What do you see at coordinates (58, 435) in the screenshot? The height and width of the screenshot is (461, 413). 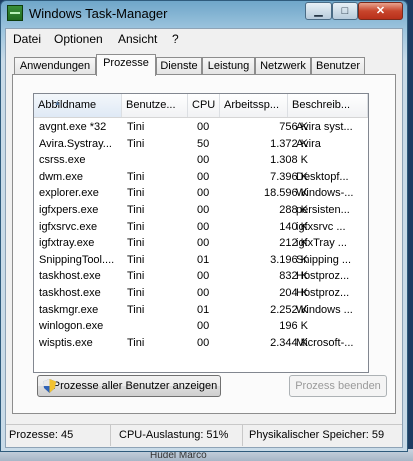 I see `status-process-count: Prozesse: 45` at bounding box center [58, 435].